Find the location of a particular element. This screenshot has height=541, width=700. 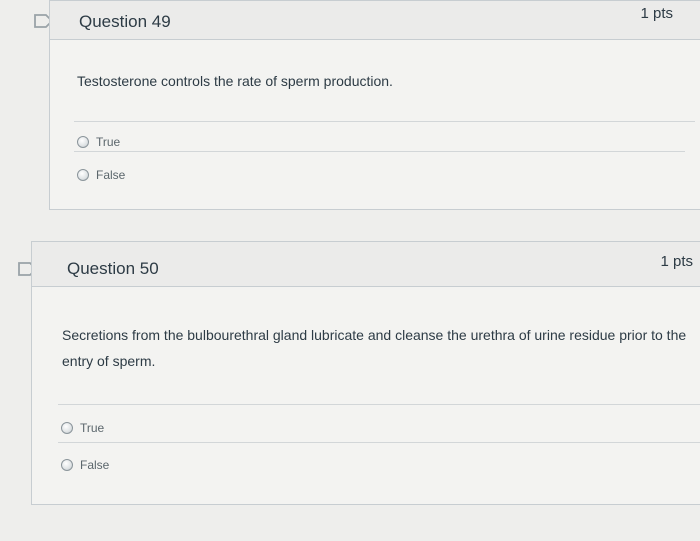

question-header: Question 49 1 pts is located at coordinates (375, 20).